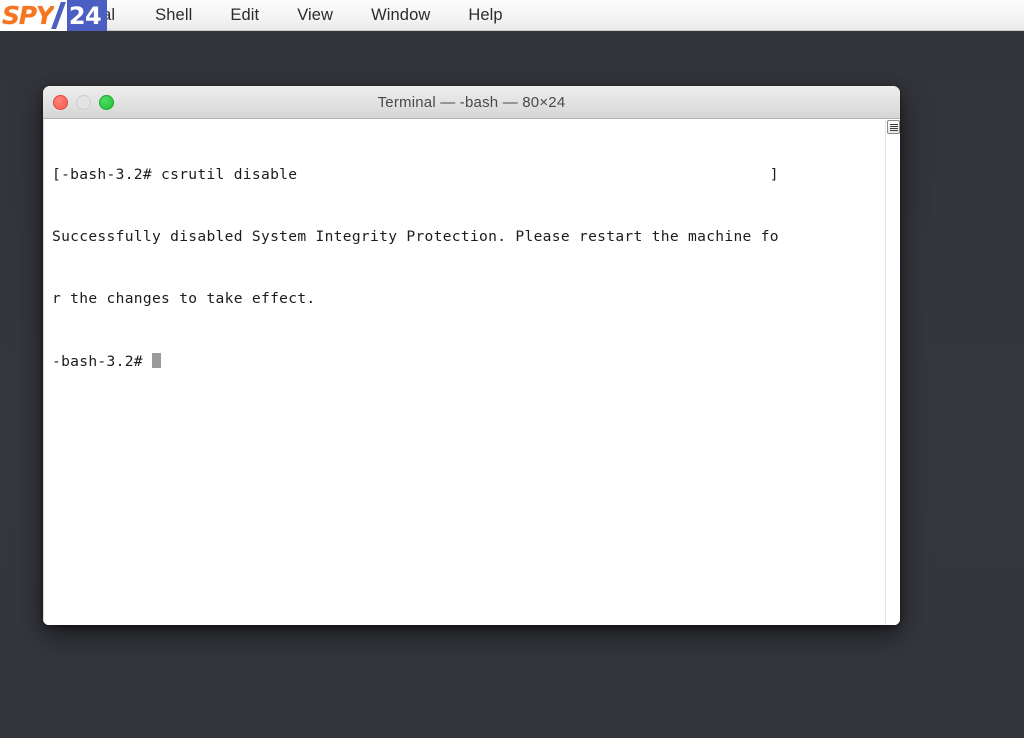 This screenshot has height=738, width=1024. I want to click on menu-item-help: Help, so click(485, 15).